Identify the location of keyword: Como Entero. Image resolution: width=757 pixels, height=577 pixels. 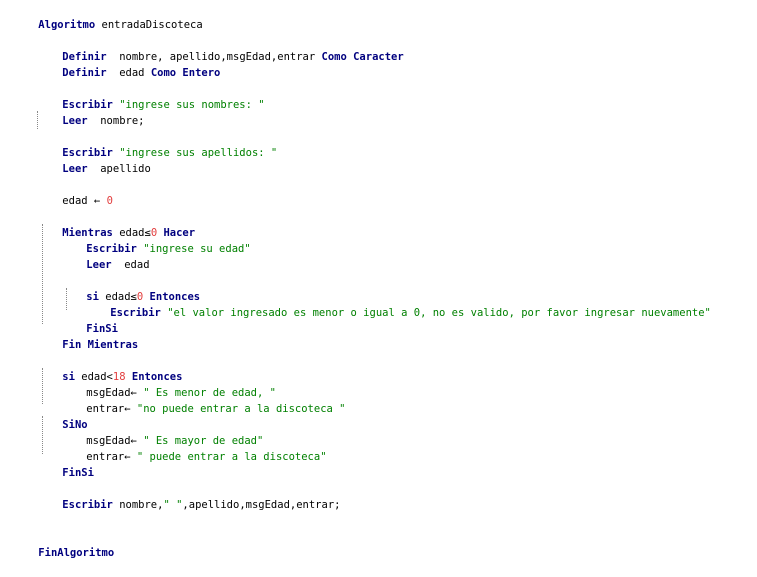
(185, 73).